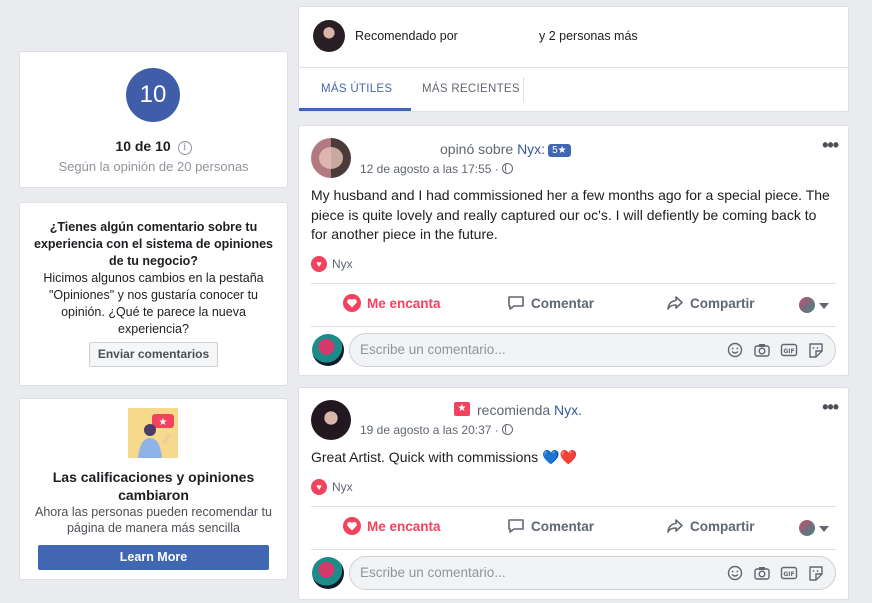 The height and width of the screenshot is (603, 872). Describe the element at coordinates (477, 149) in the screenshot. I see `post-action: opinó sobre` at that location.